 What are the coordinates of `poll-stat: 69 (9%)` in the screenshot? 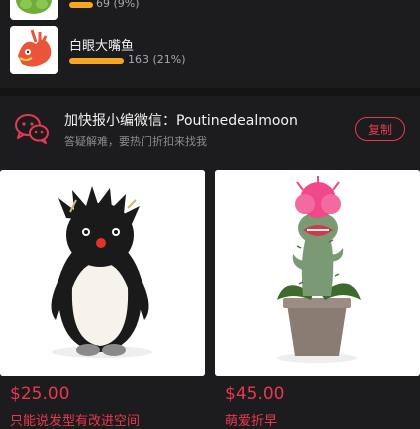 It's located at (118, 5).